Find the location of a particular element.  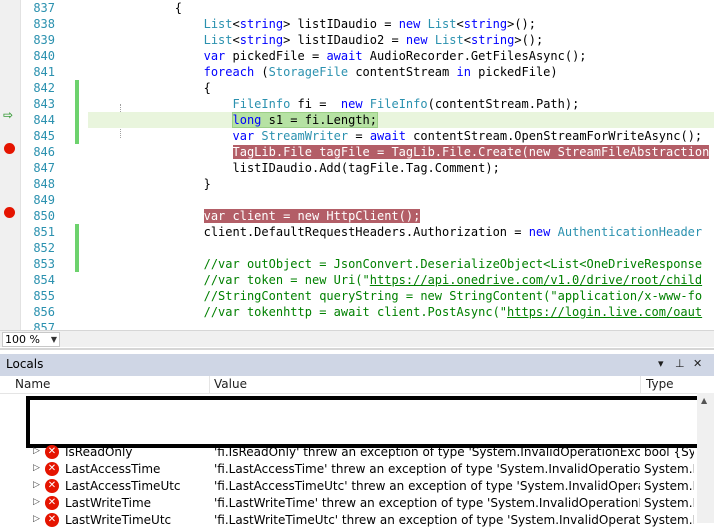

code-token: long is located at coordinates (247, 120).